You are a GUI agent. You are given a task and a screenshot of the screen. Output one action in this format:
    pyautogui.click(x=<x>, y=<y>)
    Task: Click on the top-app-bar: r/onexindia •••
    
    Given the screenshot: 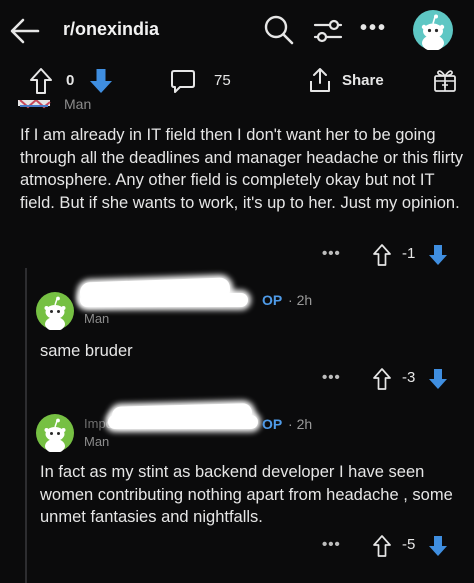 What is the action you would take?
    pyautogui.click(x=237, y=31)
    